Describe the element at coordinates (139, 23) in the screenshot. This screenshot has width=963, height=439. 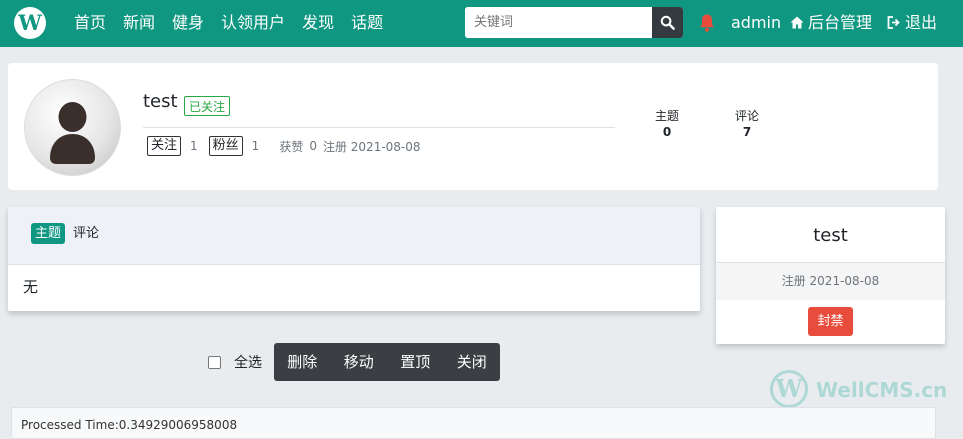
I see `nav-link-news: 新闻` at that location.